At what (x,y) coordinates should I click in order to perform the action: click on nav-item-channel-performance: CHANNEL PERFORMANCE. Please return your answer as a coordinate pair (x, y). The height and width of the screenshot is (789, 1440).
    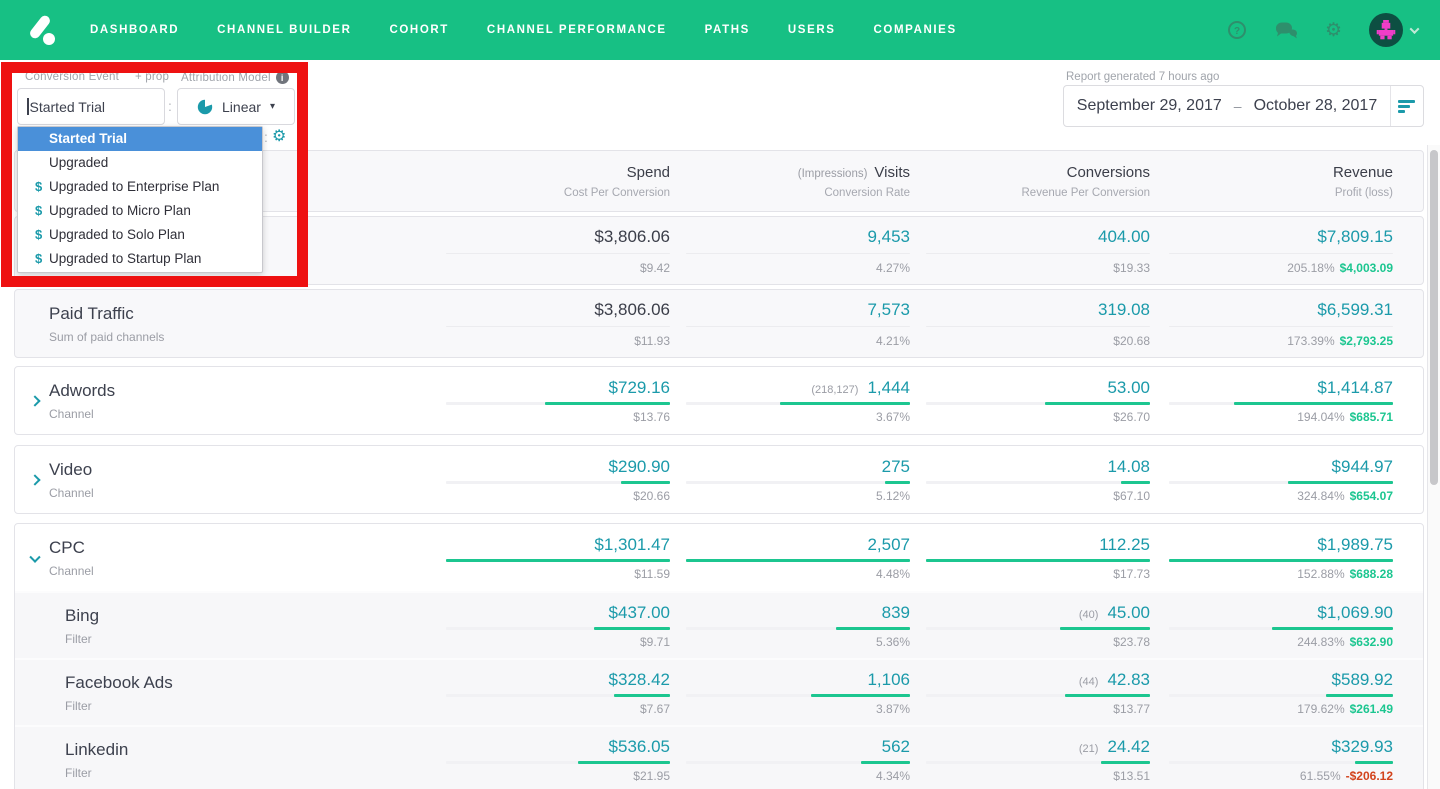
    Looking at the image, I should click on (577, 30).